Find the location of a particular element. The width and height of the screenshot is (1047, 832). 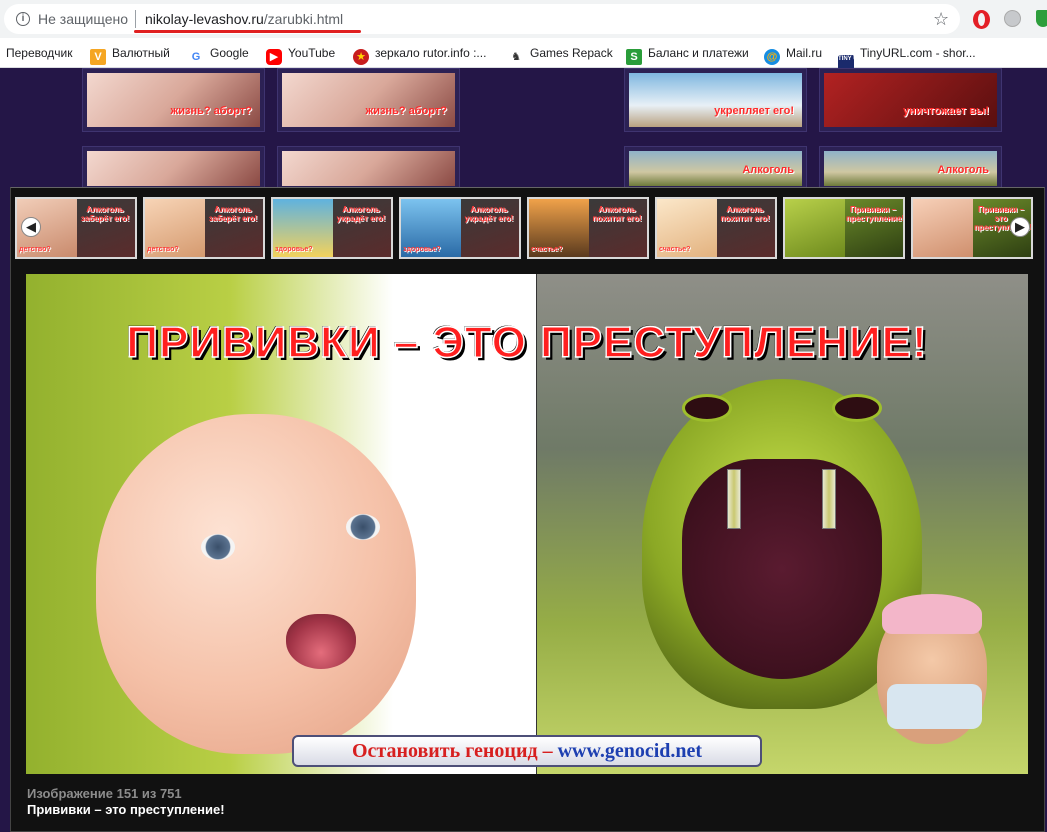

youtube-icon: ▶ is located at coordinates (274, 57).